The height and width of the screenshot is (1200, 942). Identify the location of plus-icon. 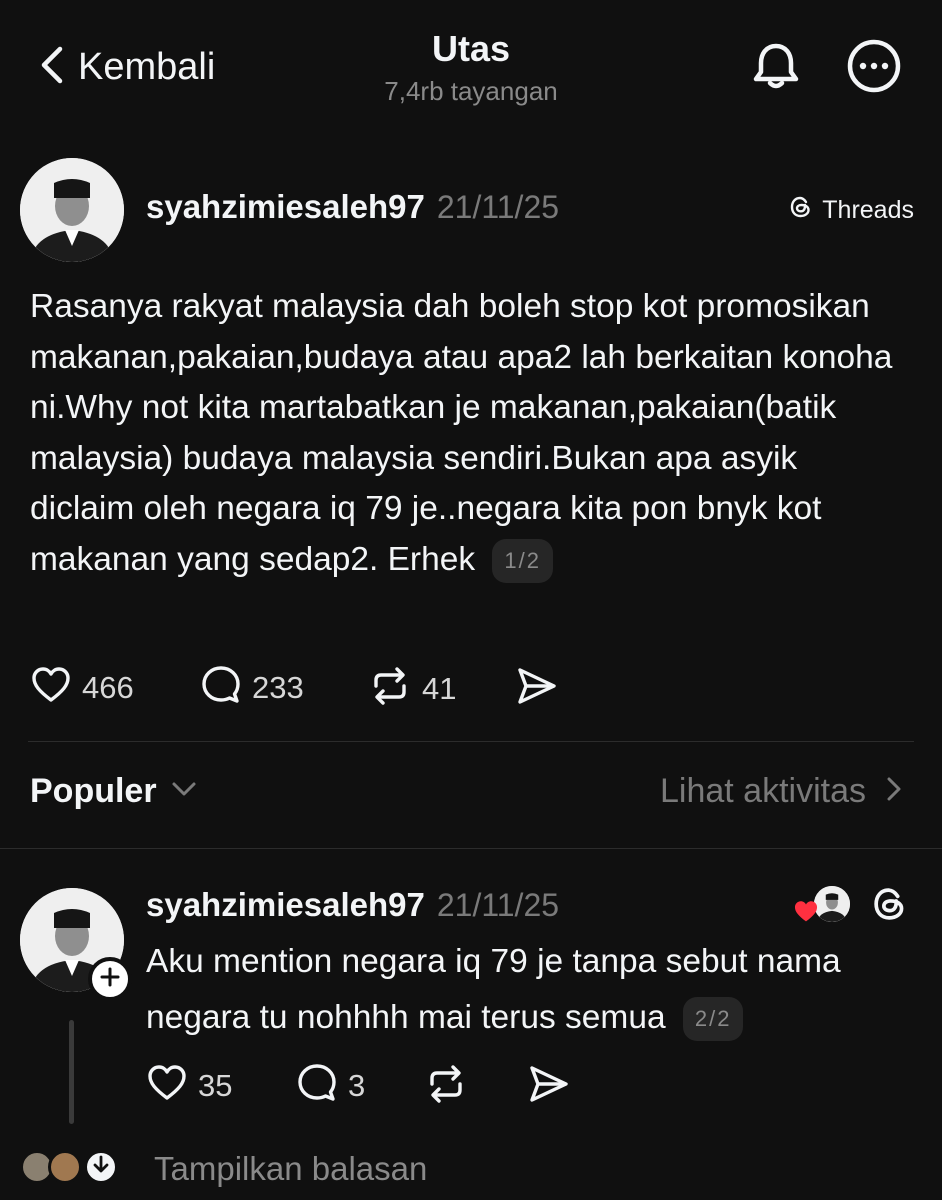
(110, 979).